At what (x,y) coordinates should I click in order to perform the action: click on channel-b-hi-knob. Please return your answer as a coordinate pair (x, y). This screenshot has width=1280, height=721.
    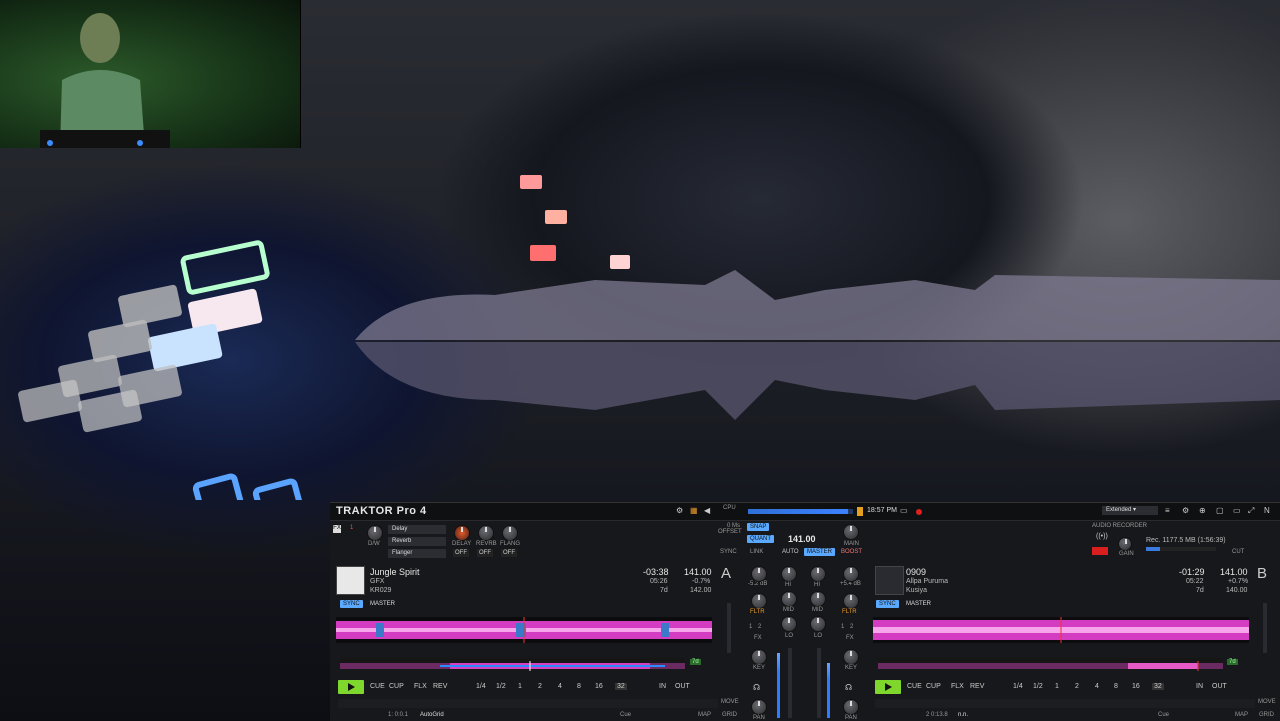
    Looking at the image, I should click on (818, 574).